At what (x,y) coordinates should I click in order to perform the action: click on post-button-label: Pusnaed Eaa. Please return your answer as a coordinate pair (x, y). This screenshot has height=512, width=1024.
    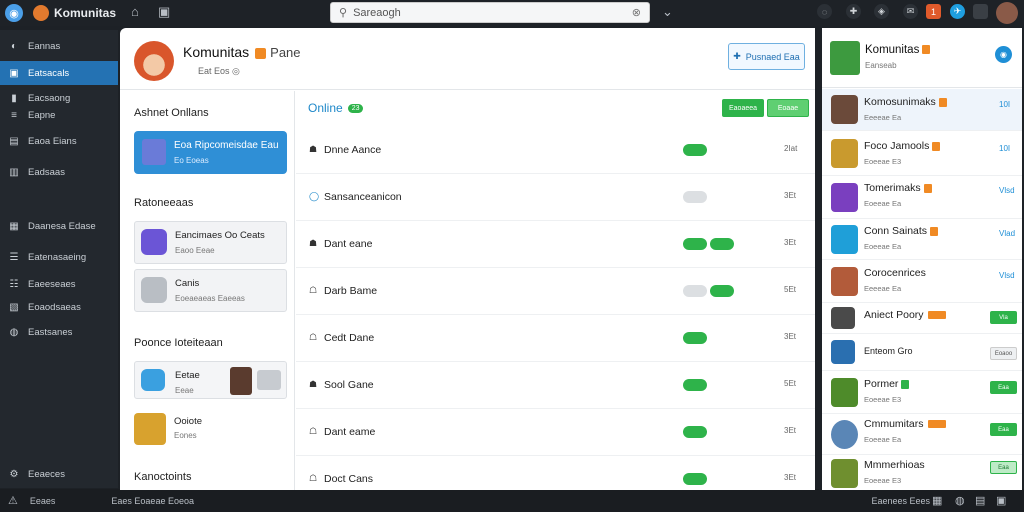
    Looking at the image, I should click on (772, 56).